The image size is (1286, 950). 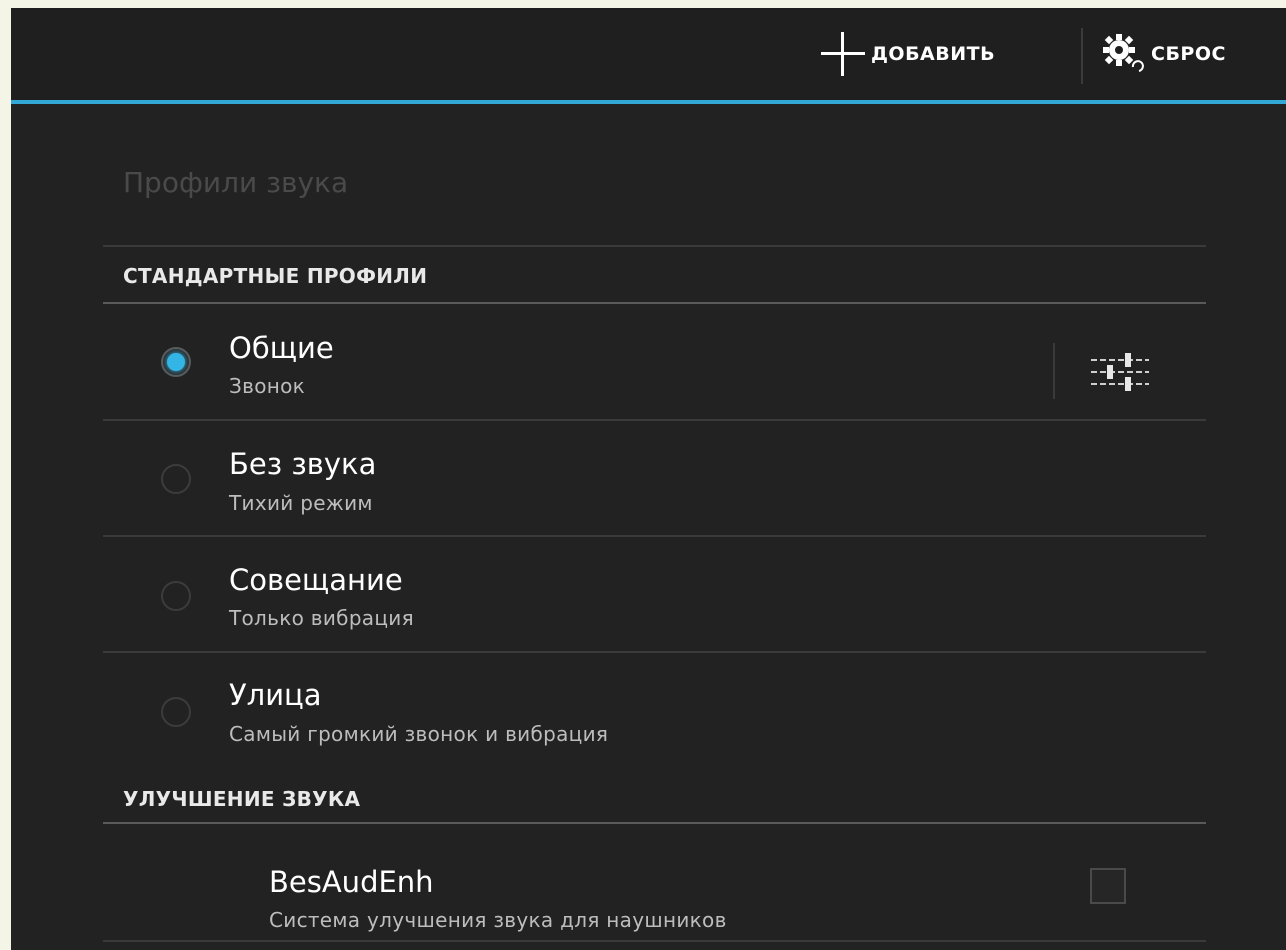 I want to click on page-title: Профили звука, so click(x=236, y=182).